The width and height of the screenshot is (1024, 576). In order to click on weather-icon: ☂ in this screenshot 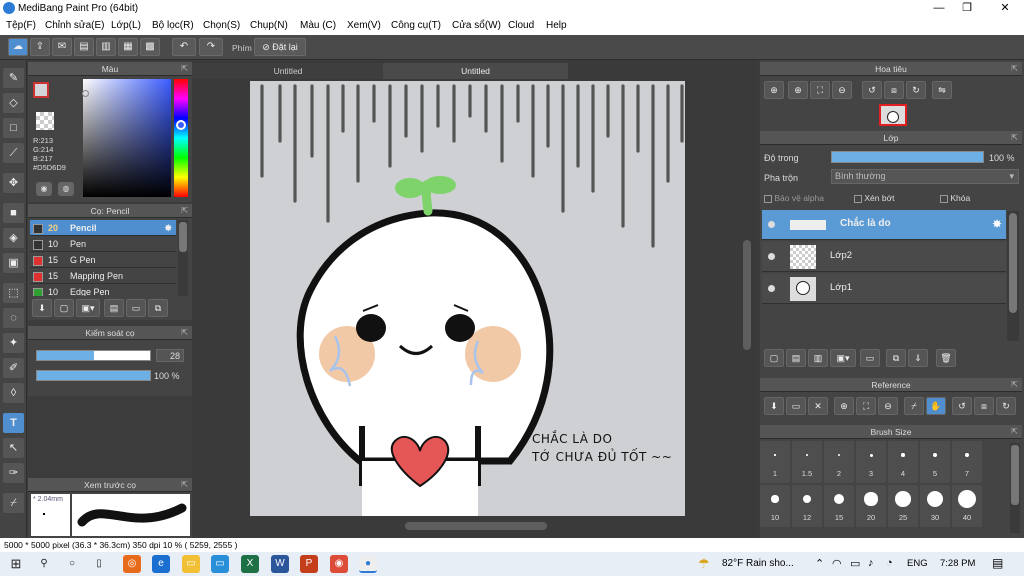, I will do `click(704, 564)`.